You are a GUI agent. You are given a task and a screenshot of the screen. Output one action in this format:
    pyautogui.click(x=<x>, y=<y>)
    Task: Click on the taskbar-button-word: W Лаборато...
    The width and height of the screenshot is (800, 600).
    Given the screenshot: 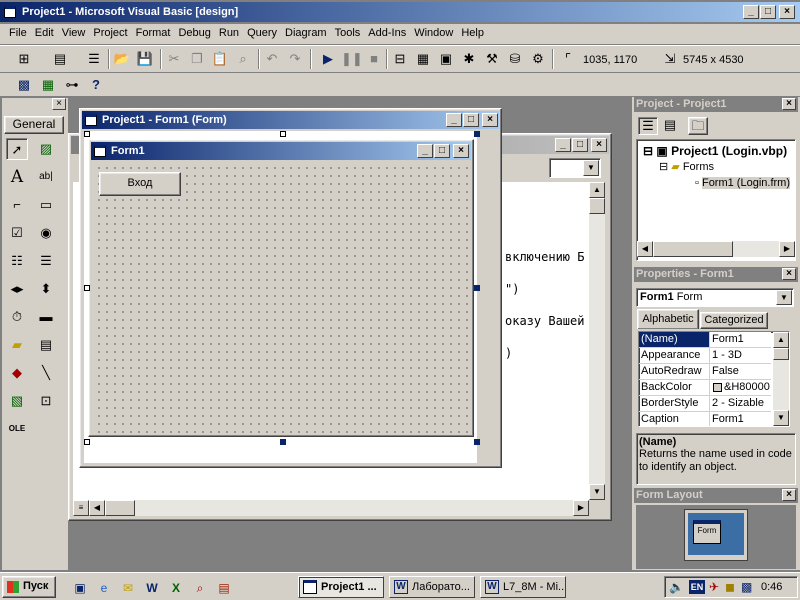 What is the action you would take?
    pyautogui.click(x=432, y=587)
    